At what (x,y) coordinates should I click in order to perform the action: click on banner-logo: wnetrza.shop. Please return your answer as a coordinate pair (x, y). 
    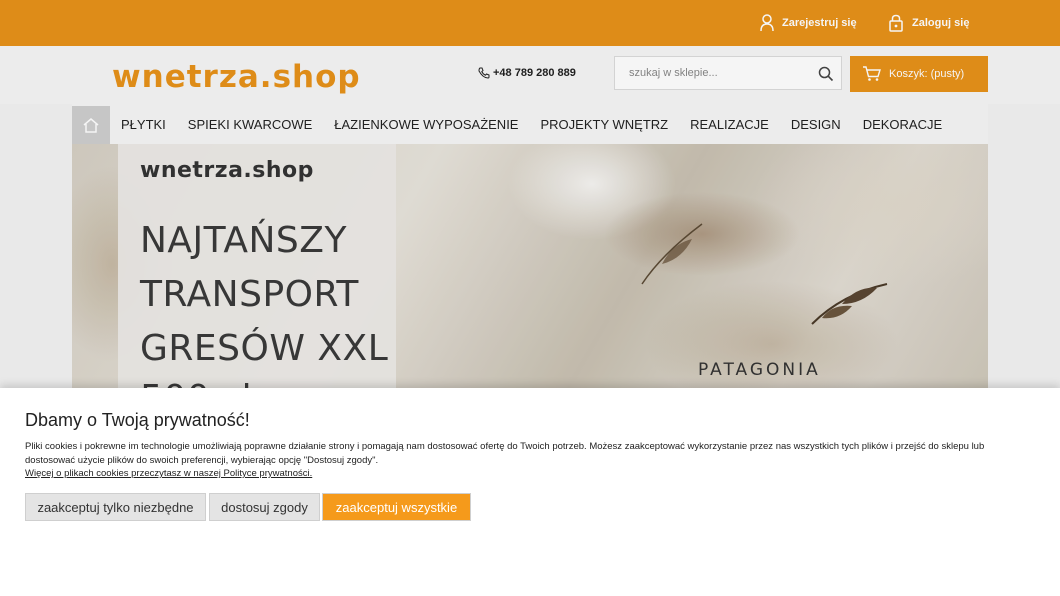
    Looking at the image, I should click on (227, 170).